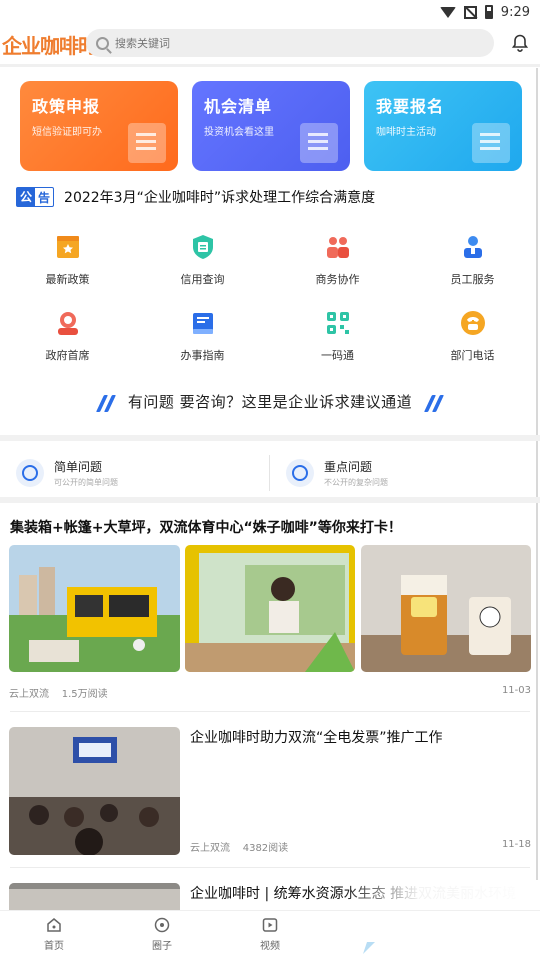 Image resolution: width=540 pixels, height=960 pixels. I want to click on article-image-container-cafe, so click(270, 608).